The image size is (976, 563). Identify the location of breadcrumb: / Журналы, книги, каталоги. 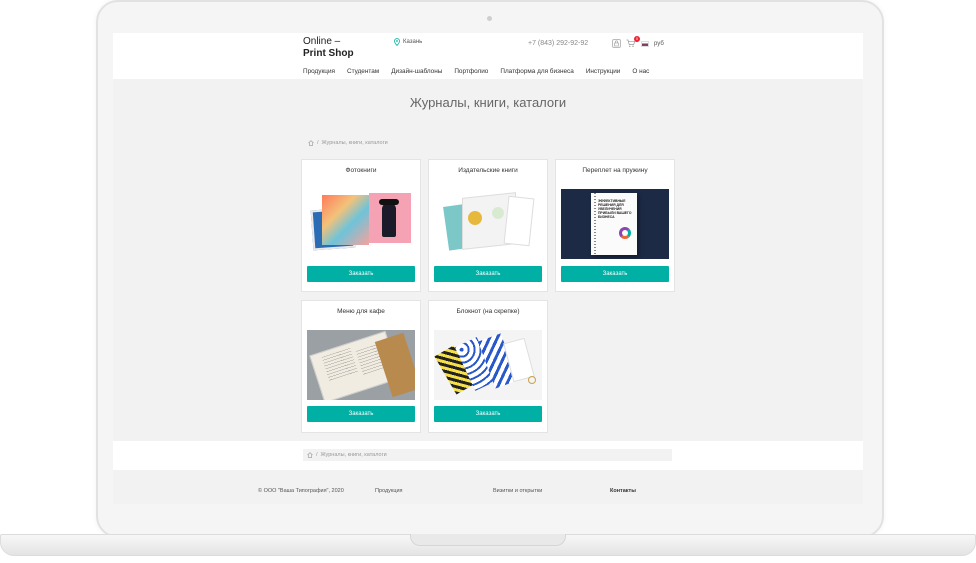
(348, 143).